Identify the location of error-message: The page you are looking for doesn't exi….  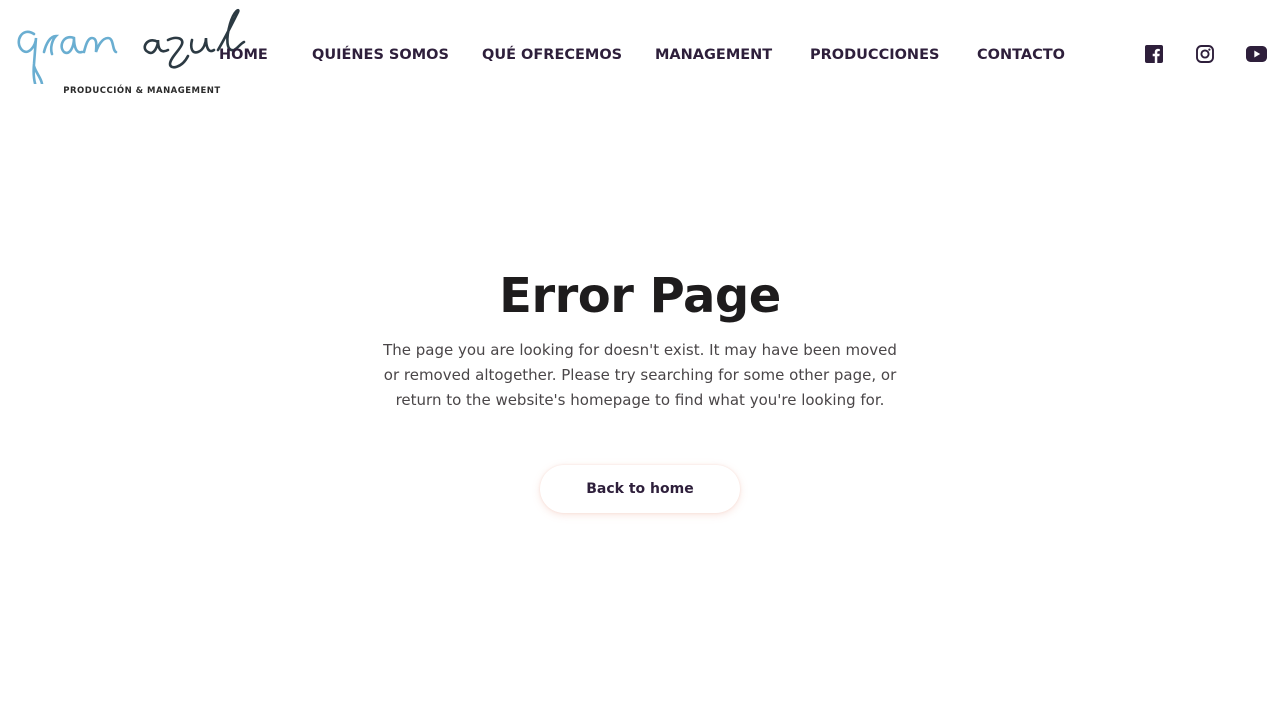
(640, 375).